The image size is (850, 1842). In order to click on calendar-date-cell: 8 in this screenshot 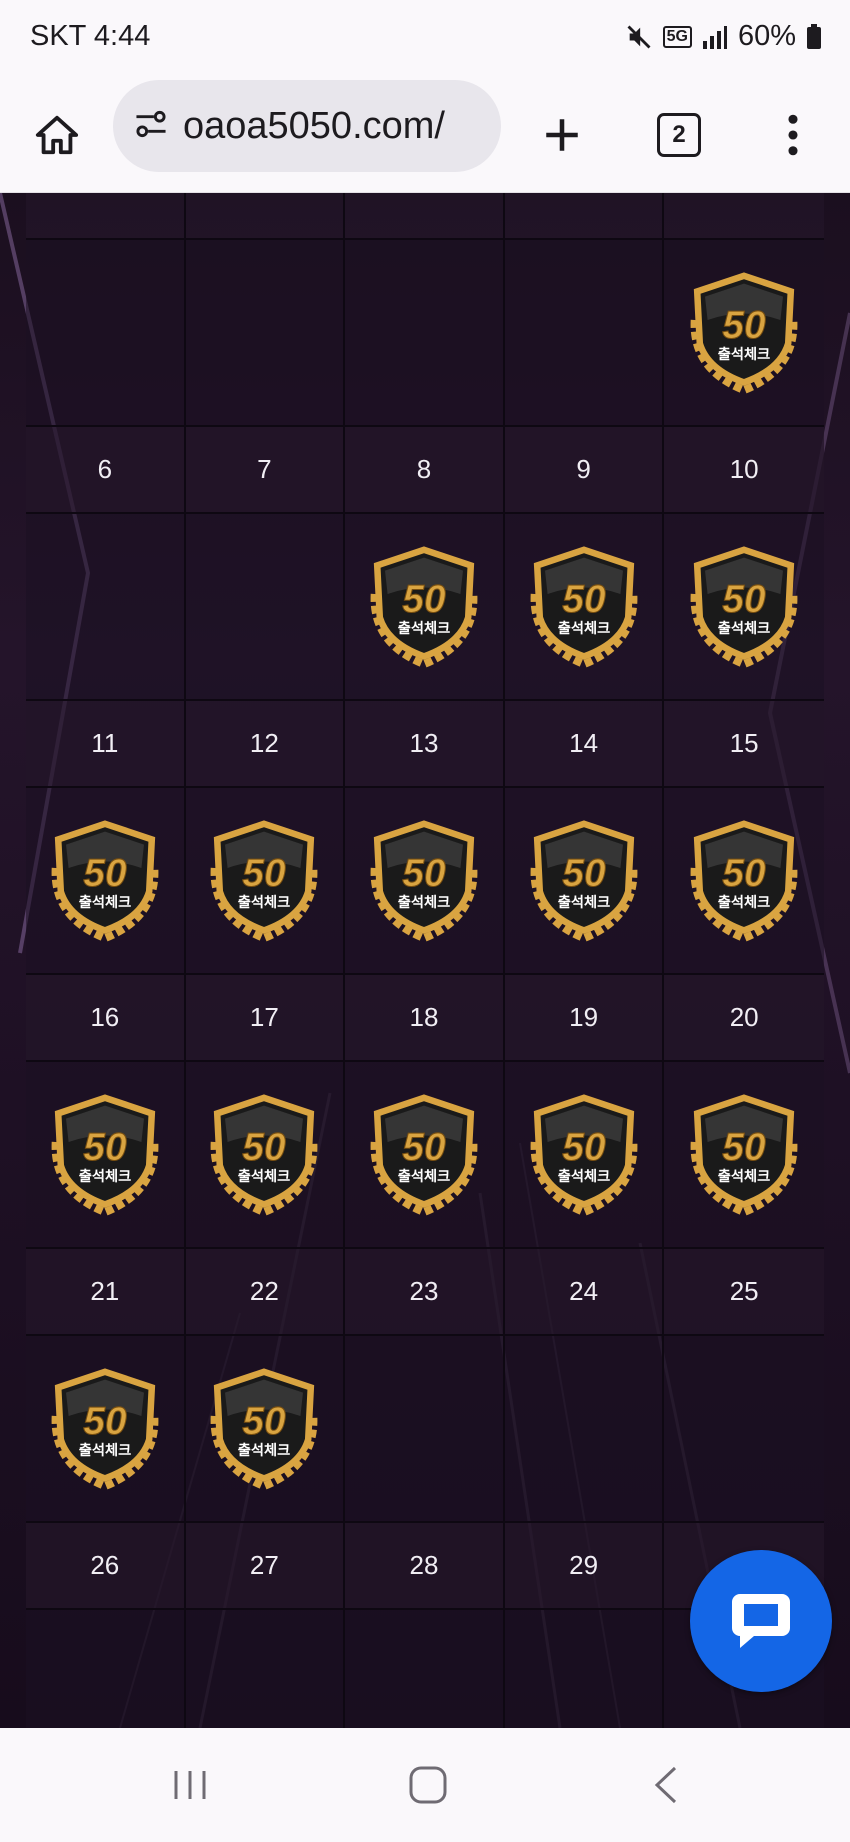, I will do `click(425, 470)`.